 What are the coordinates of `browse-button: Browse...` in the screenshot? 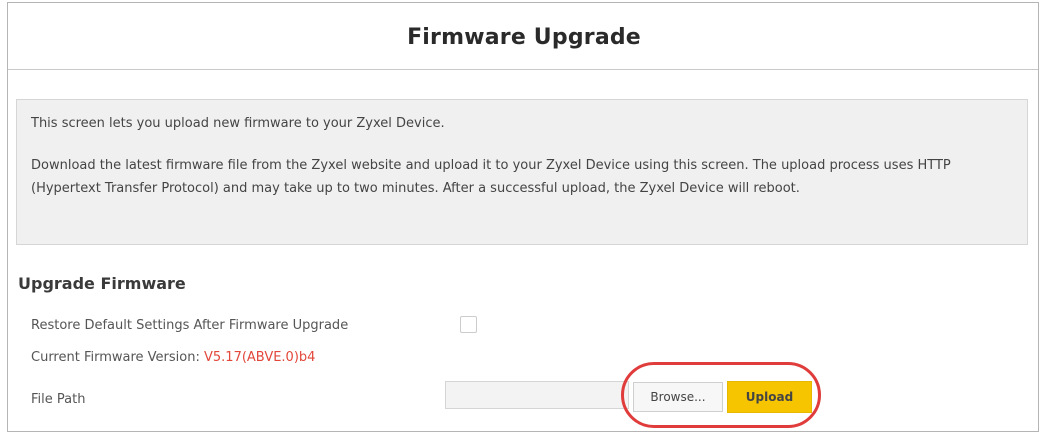 It's located at (678, 397).